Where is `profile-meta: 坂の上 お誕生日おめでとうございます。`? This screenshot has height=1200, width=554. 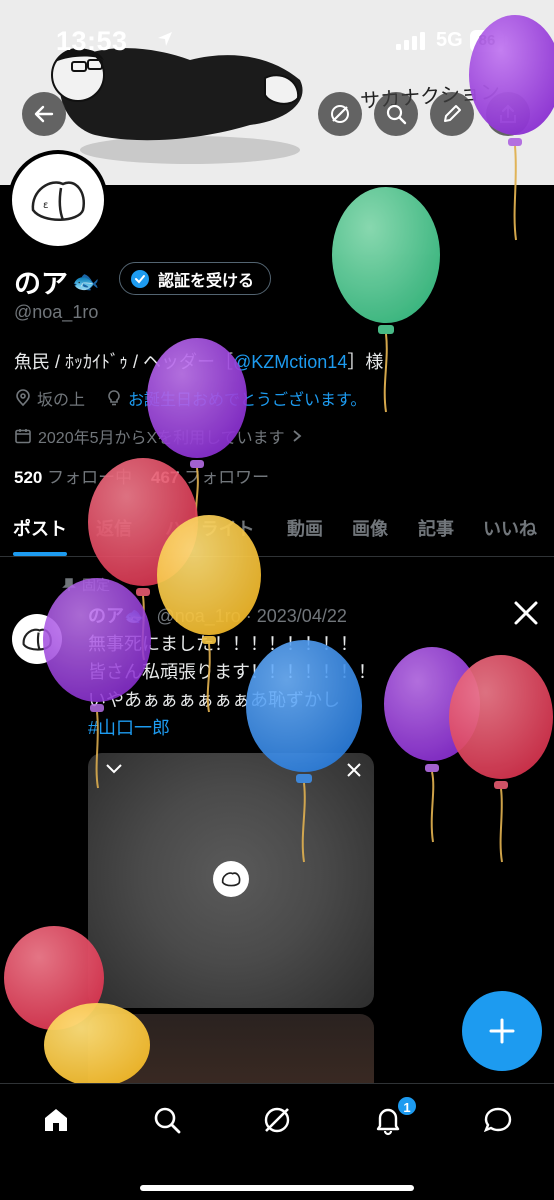 profile-meta: 坂の上 お誕生日おめでとうございます。 is located at coordinates (200, 398).